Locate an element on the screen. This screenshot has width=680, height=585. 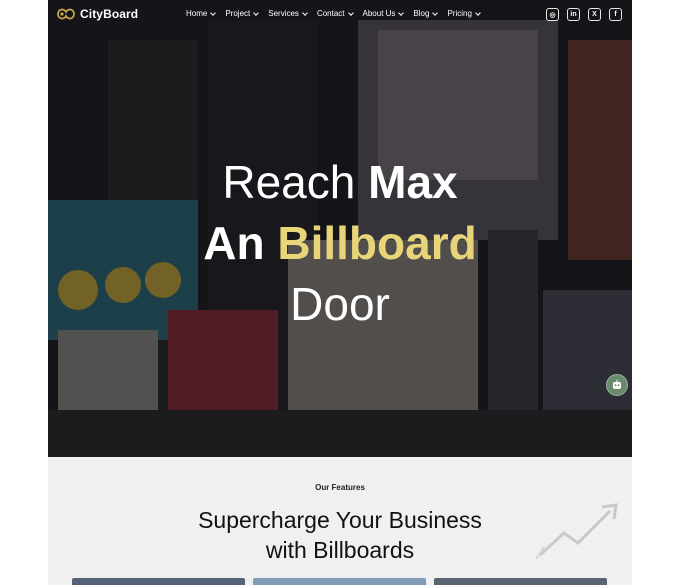
linkedin-icon: in is located at coordinates (573, 14).